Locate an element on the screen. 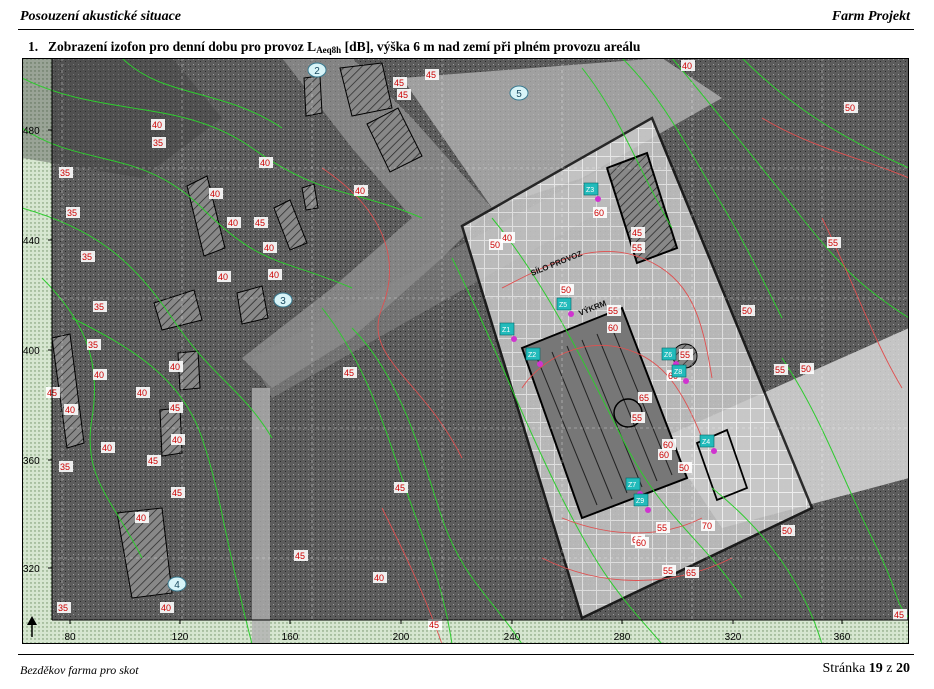 Image resolution: width=934 pixels, height=689 pixels. heading-subscript: Aeq8h is located at coordinates (329, 50).